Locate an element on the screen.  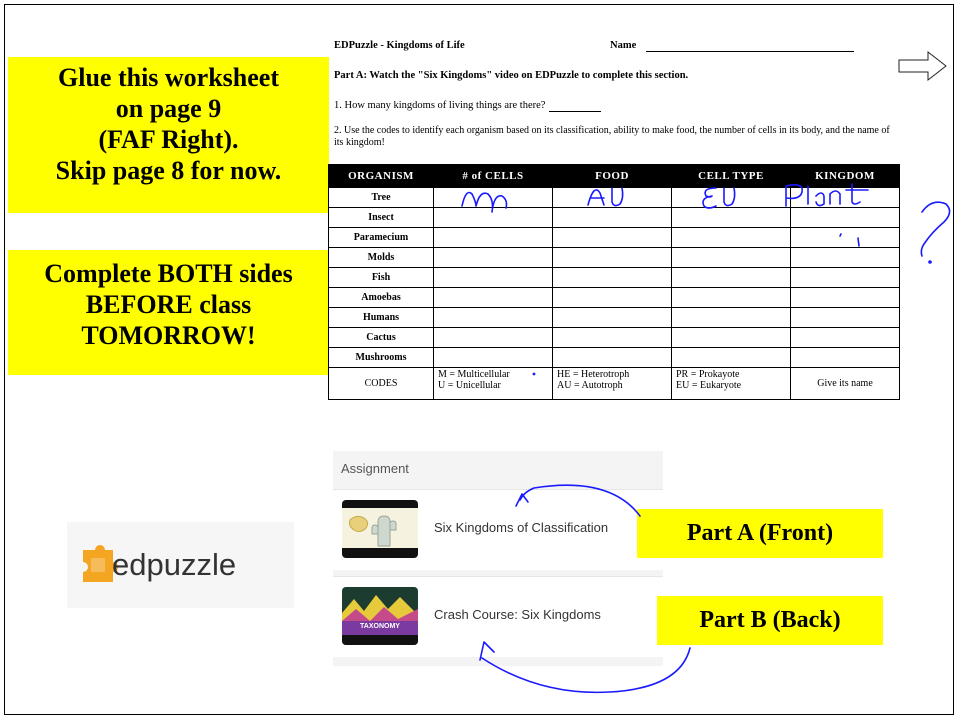
arrow-part-a-icon is located at coordinates (580, 500).